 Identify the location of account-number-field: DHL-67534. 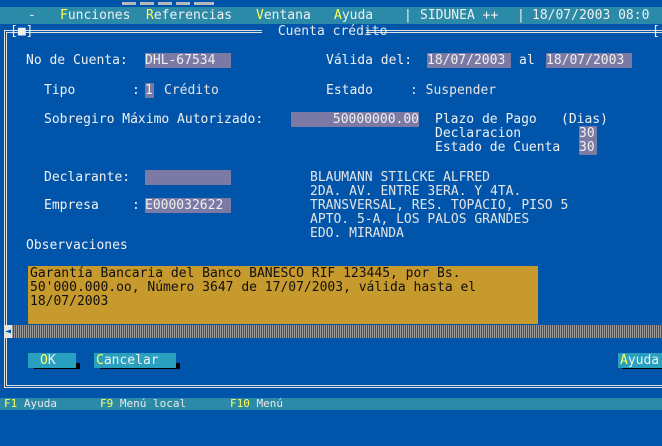
(188, 60).